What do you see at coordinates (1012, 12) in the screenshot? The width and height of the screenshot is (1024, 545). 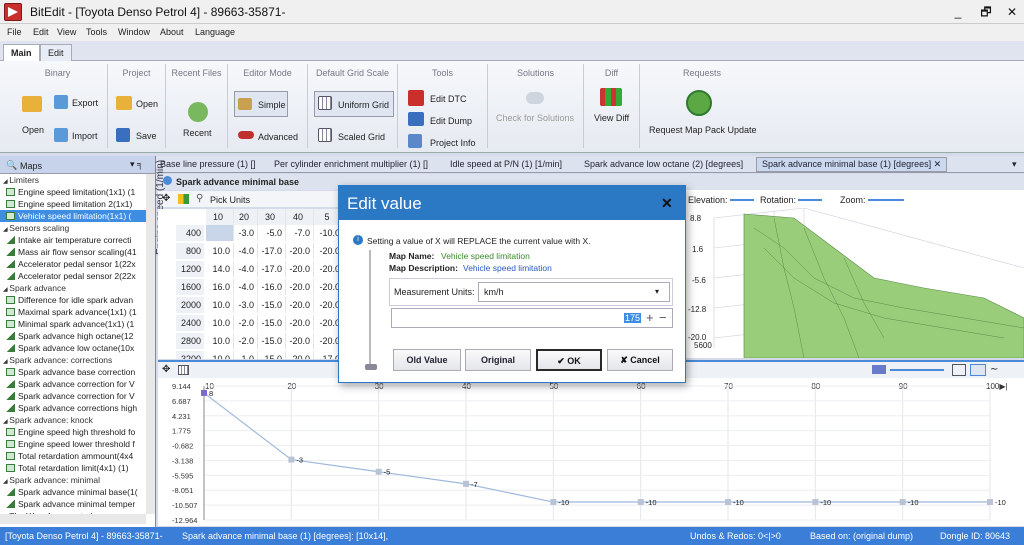 I see `close-button: ✕` at bounding box center [1012, 12].